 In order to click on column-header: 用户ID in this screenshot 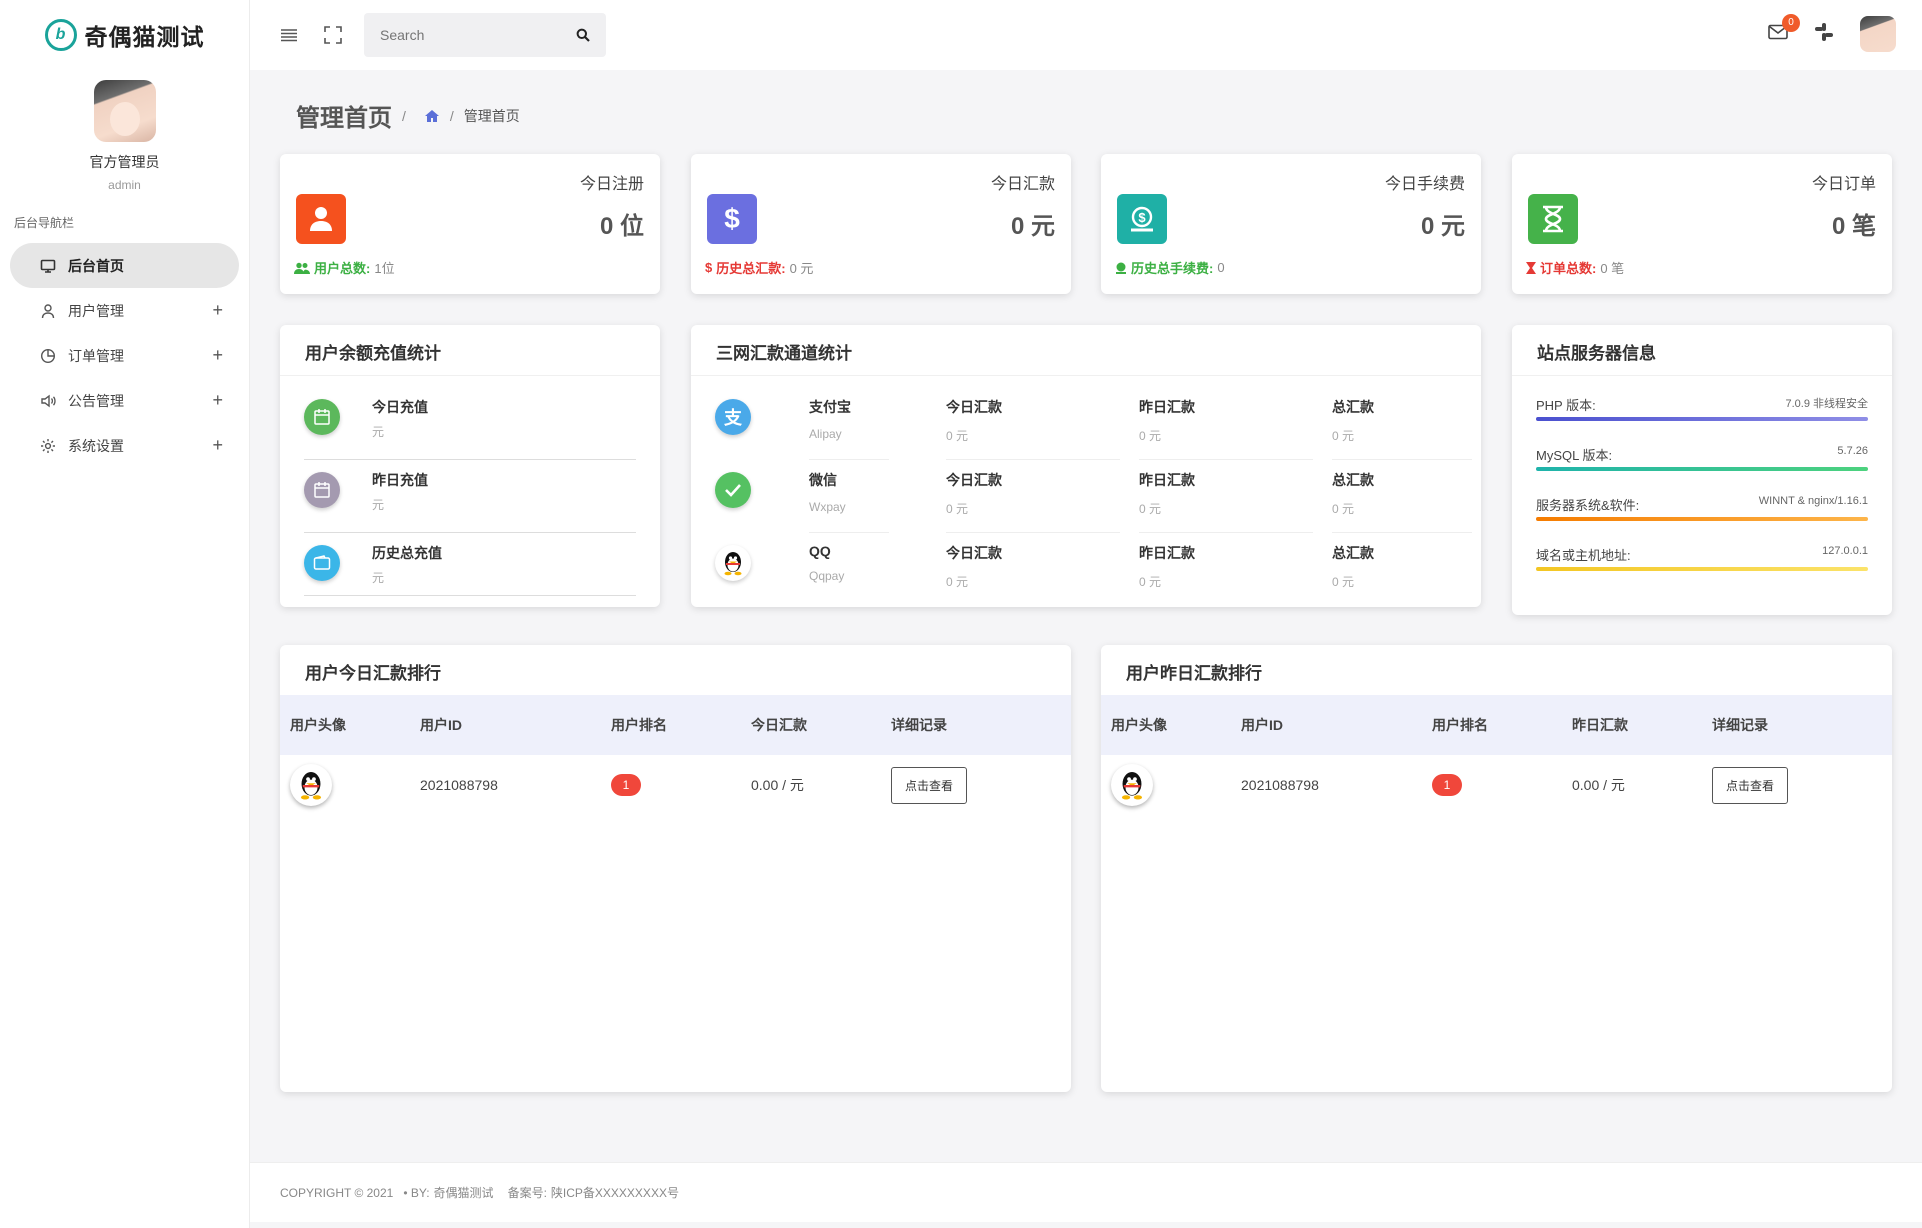, I will do `click(441, 725)`.